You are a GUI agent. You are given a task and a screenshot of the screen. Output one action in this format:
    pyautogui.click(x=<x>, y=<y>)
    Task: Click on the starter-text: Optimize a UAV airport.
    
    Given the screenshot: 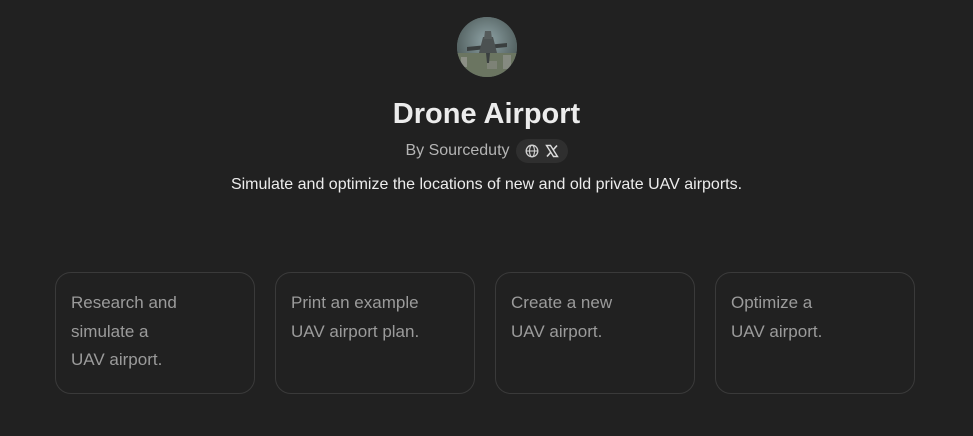 What is the action you would take?
    pyautogui.click(x=777, y=317)
    